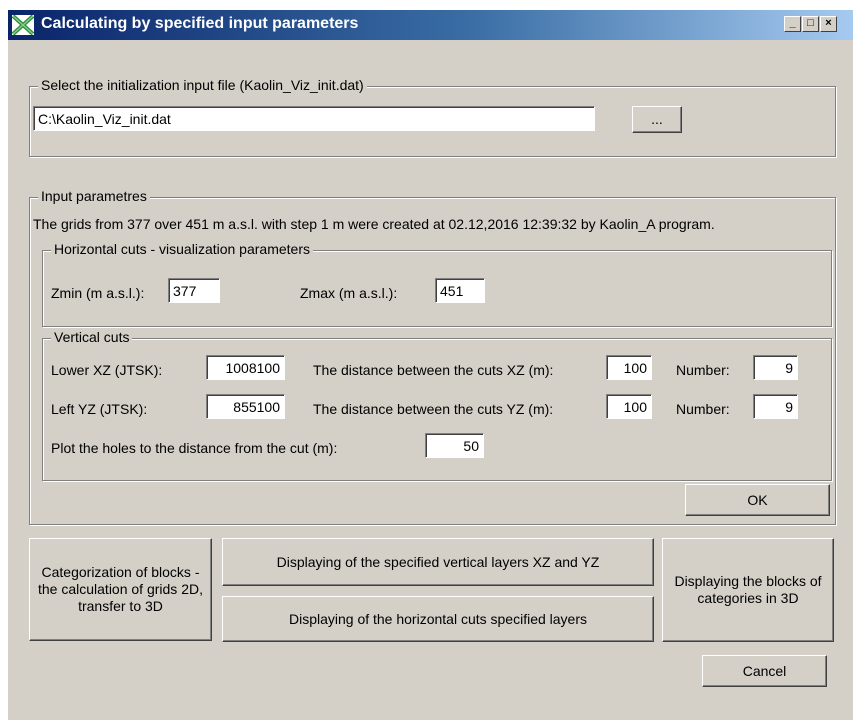 This screenshot has height=720, width=853. What do you see at coordinates (629, 367) in the screenshot?
I see `distance-xz-input` at bounding box center [629, 367].